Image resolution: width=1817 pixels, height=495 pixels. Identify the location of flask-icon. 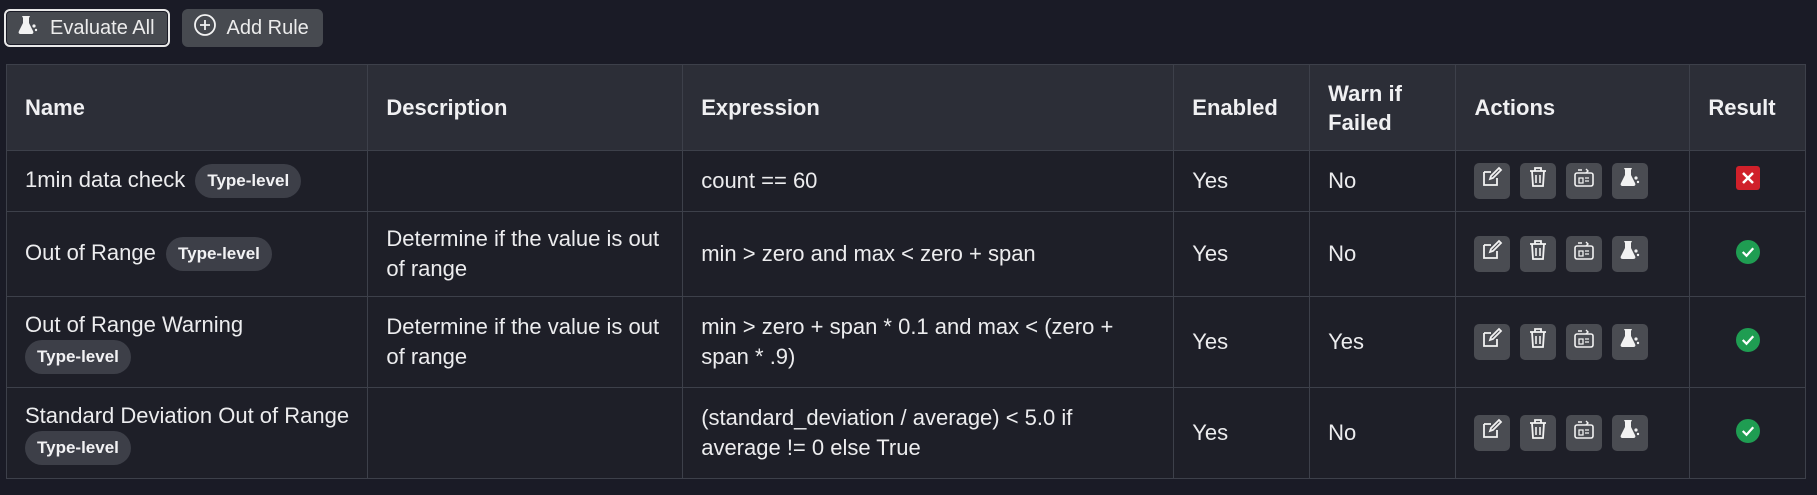
(28, 28).